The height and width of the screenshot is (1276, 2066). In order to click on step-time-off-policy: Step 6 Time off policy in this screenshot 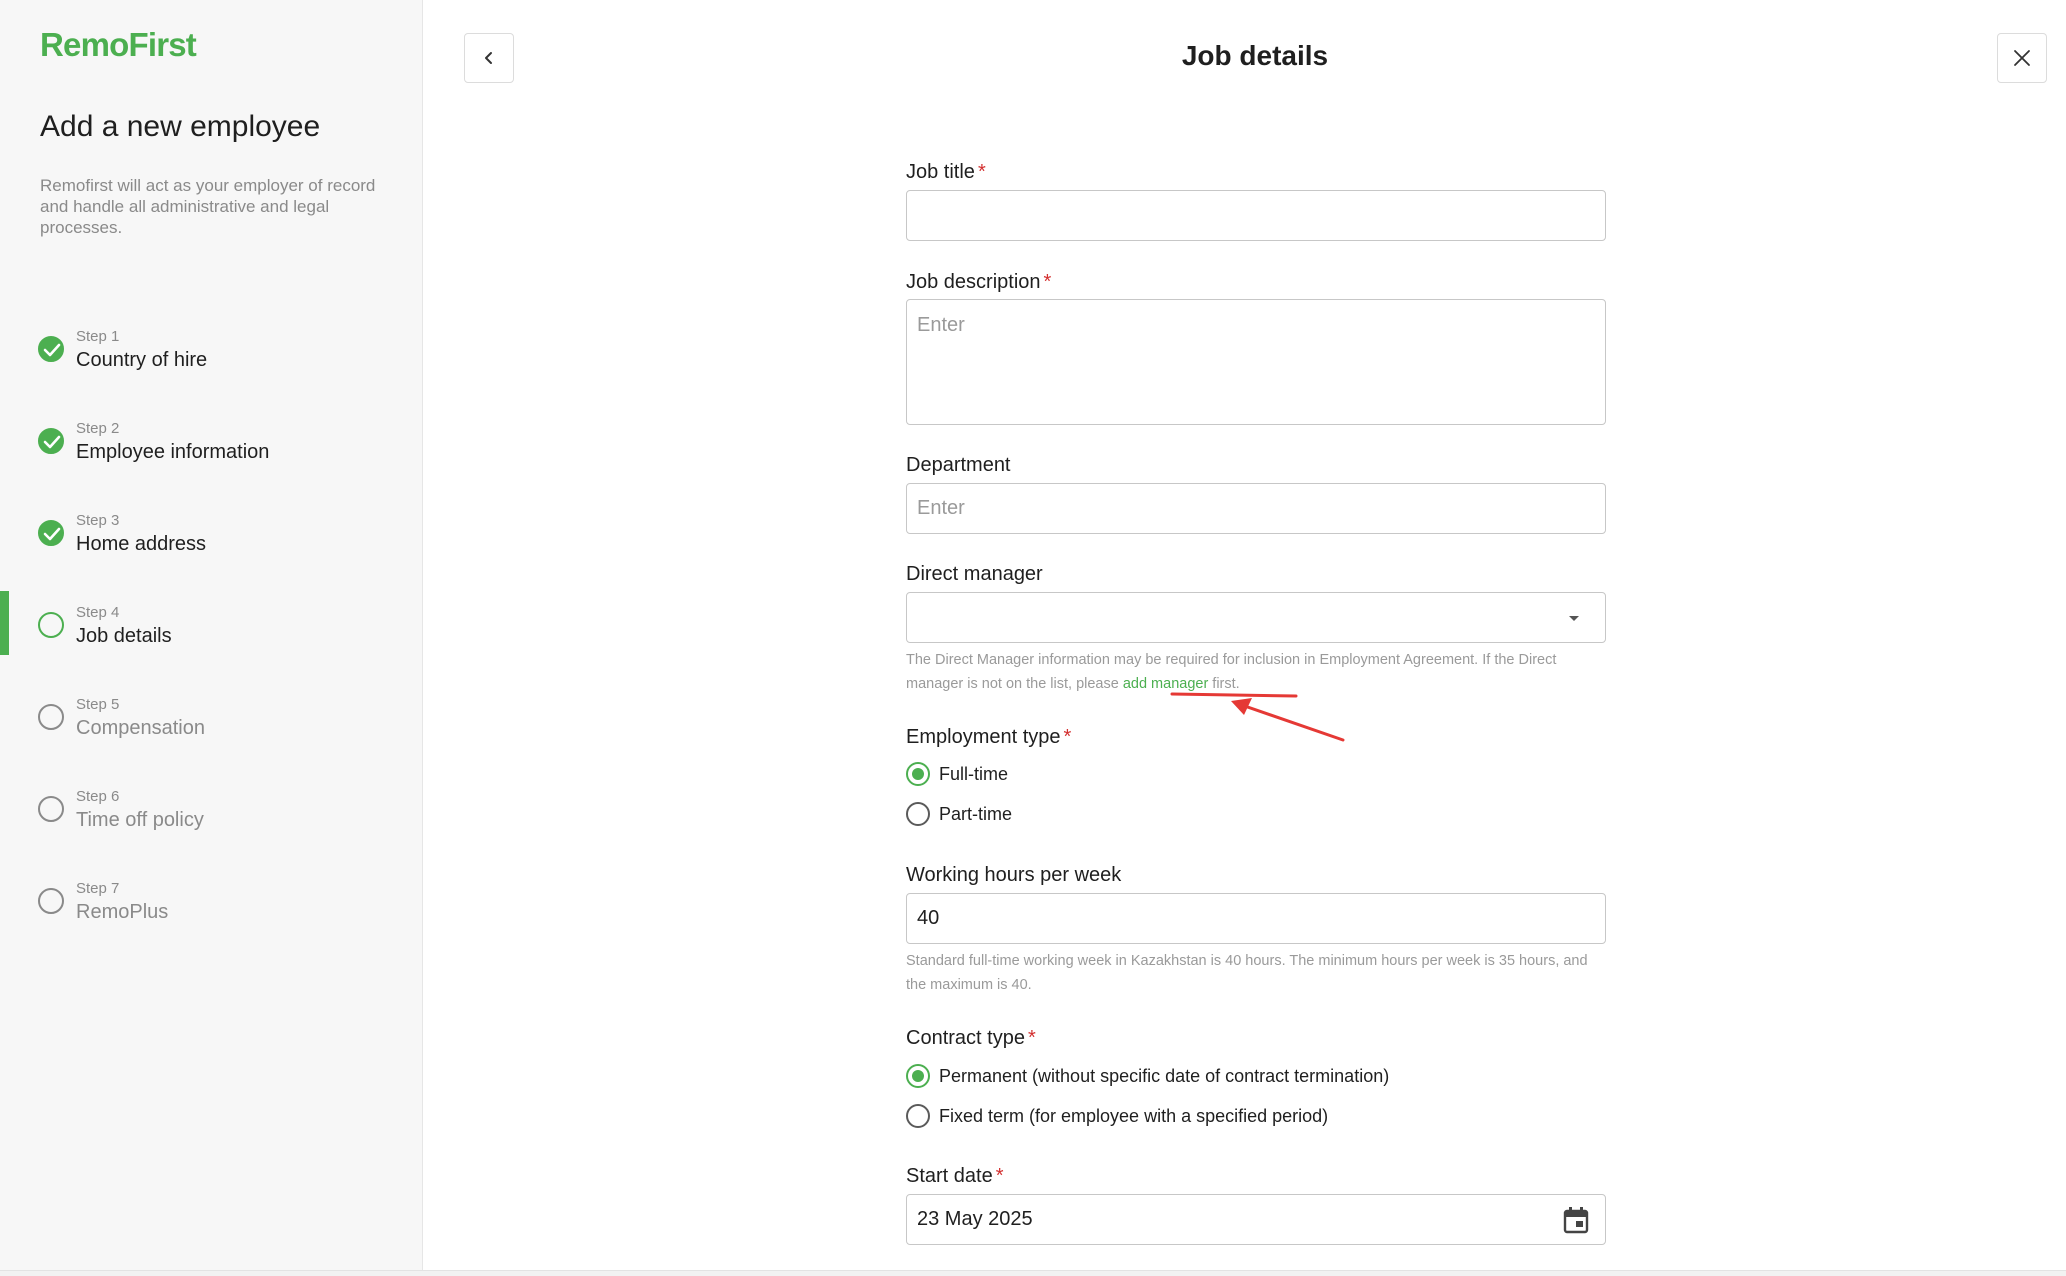, I will do `click(211, 824)`.